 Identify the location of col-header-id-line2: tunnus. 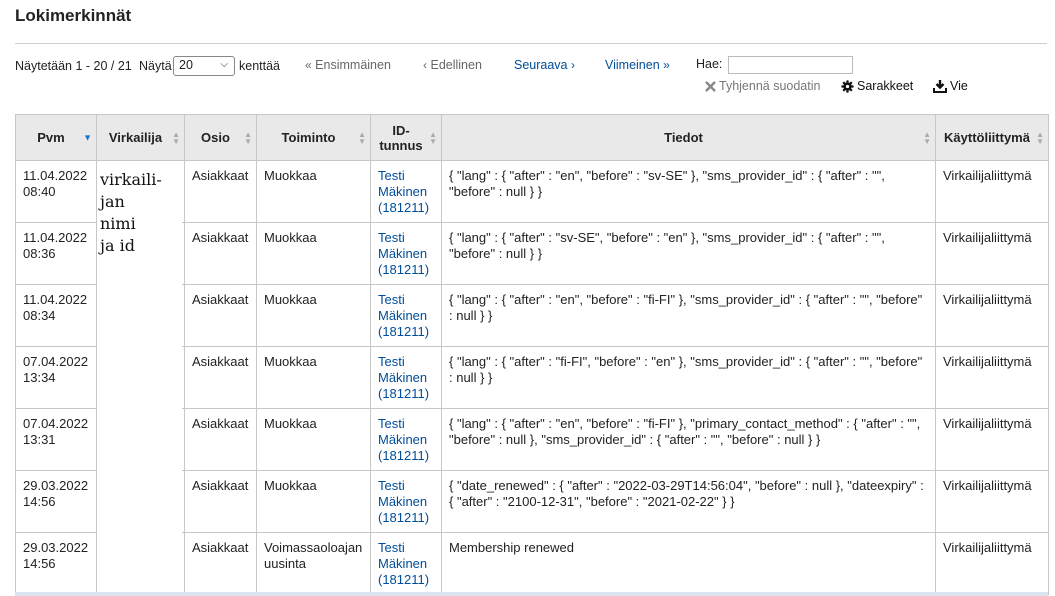
(401, 145).